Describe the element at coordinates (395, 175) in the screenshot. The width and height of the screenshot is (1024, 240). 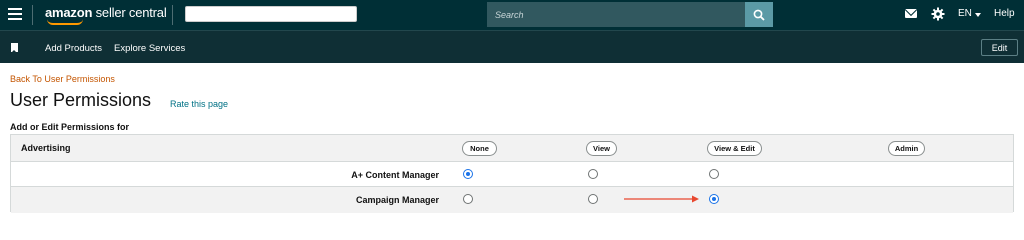
I see `permission-name: A+ Content Manager` at that location.